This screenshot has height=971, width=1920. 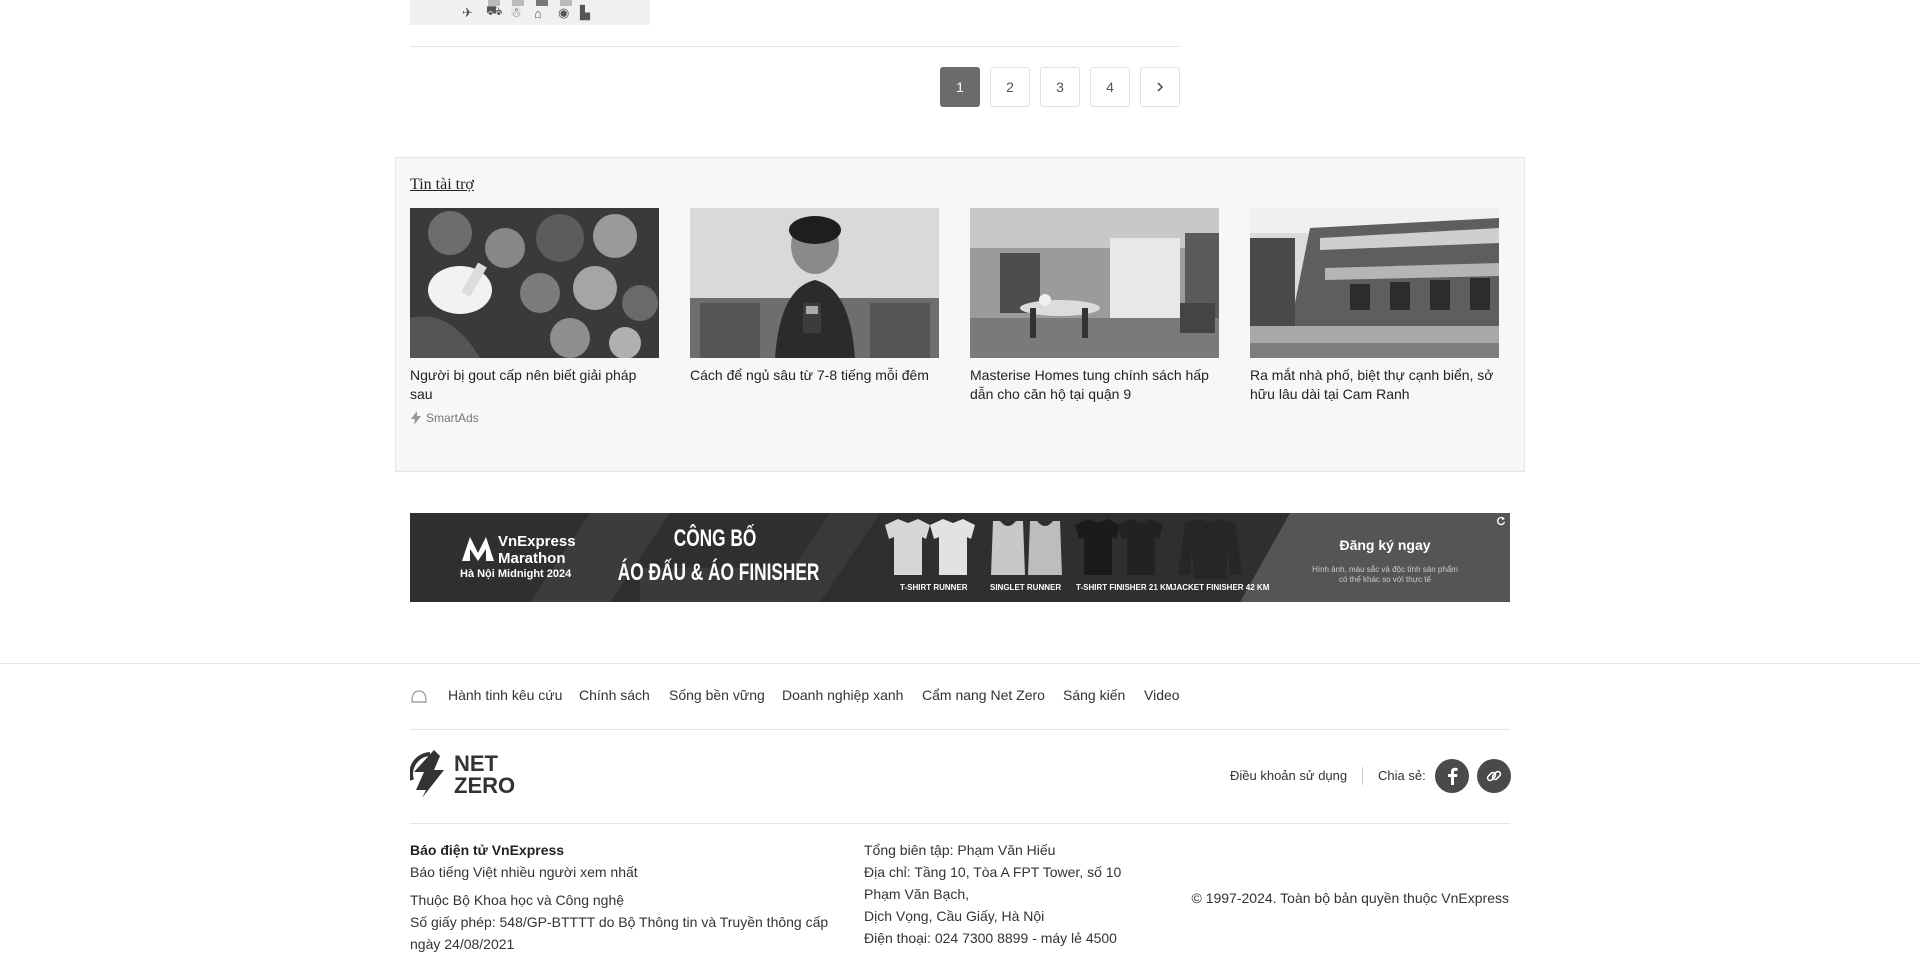 I want to click on chevron-right-icon, so click(x=1160, y=87).